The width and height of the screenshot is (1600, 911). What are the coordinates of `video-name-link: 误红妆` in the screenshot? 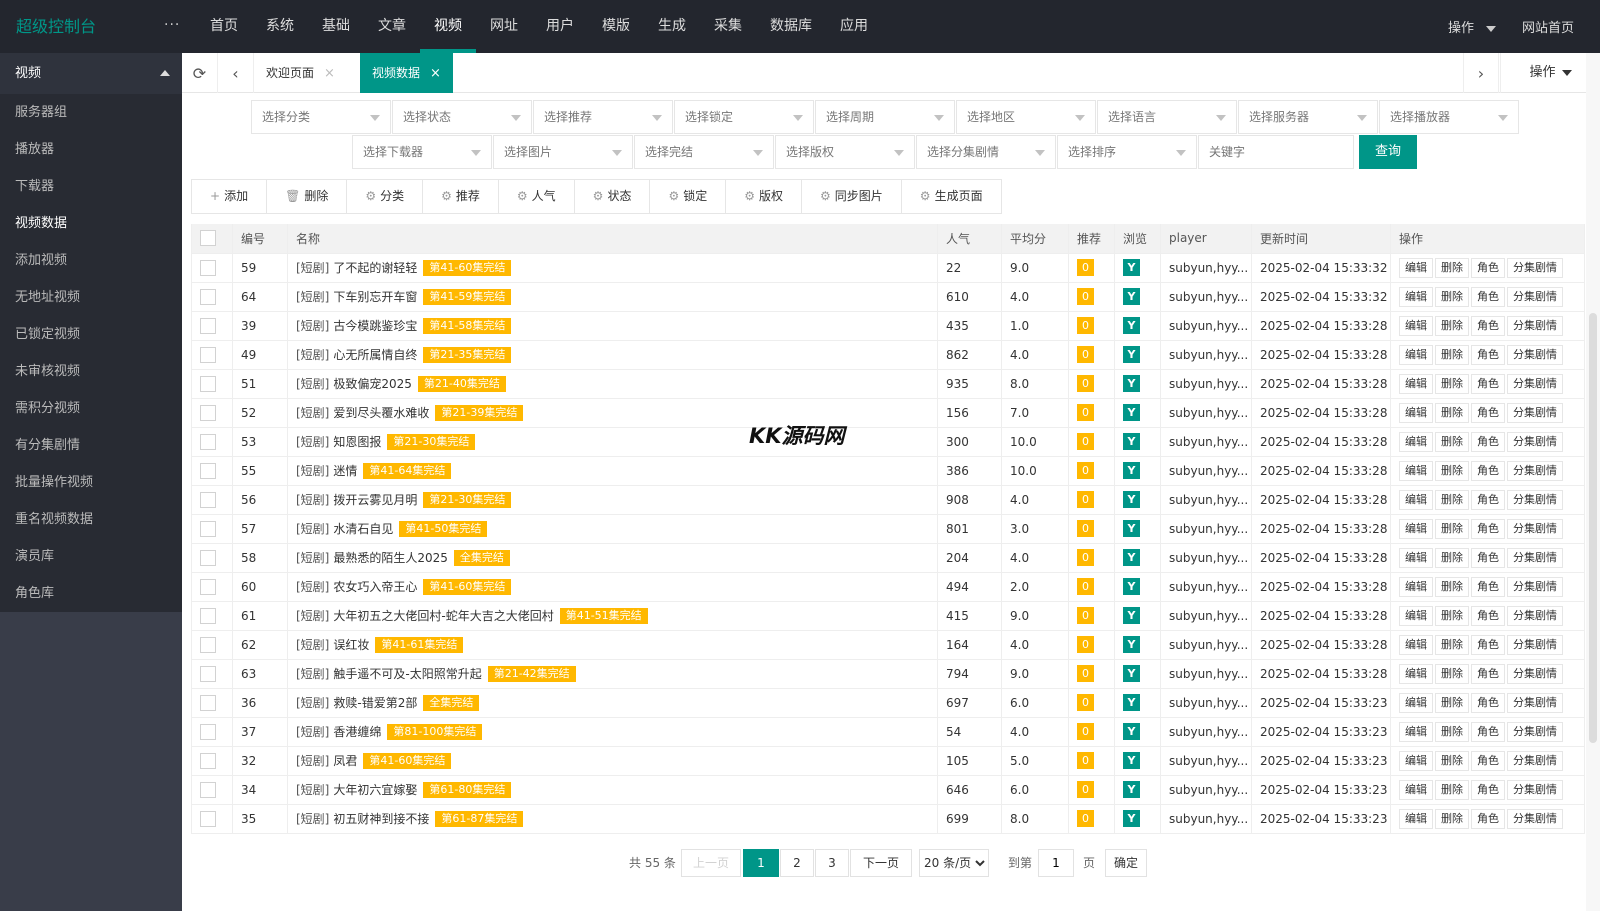 It's located at (351, 645).